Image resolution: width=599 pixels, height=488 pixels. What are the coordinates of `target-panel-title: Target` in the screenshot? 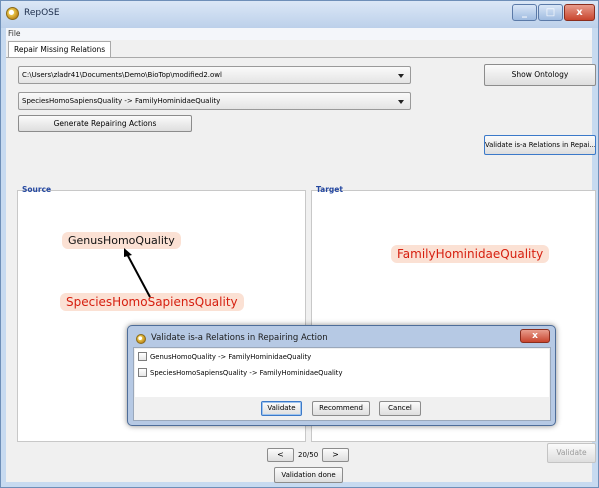 It's located at (329, 189).